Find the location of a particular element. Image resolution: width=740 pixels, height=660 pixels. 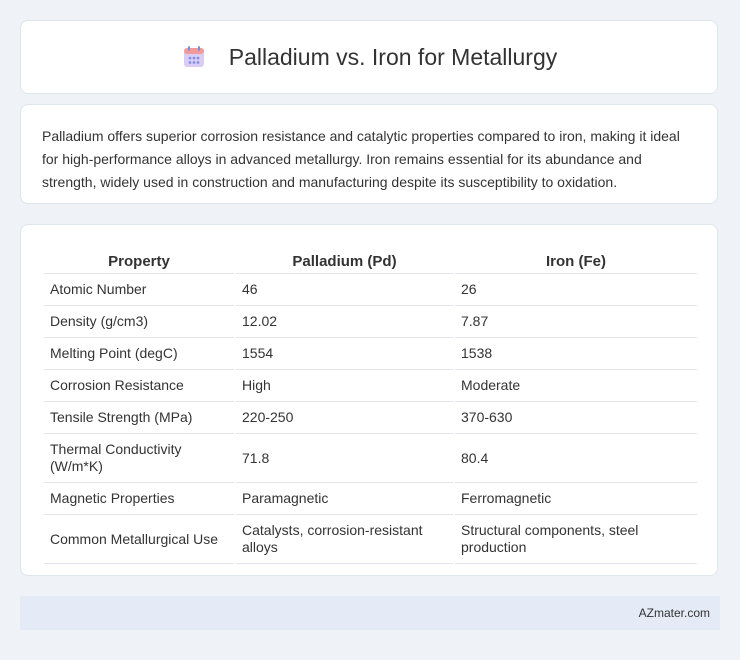

cell-palladium: 46 is located at coordinates (344, 290).